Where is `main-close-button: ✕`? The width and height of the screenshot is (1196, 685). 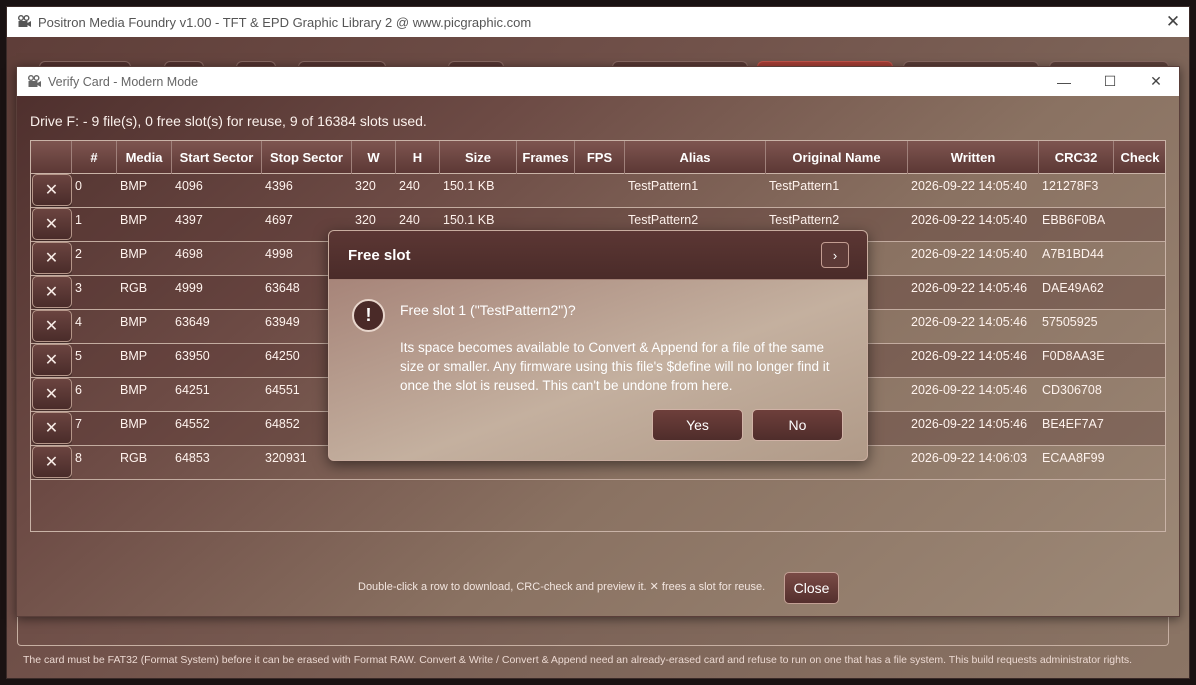
main-close-button: ✕ is located at coordinates (1173, 22).